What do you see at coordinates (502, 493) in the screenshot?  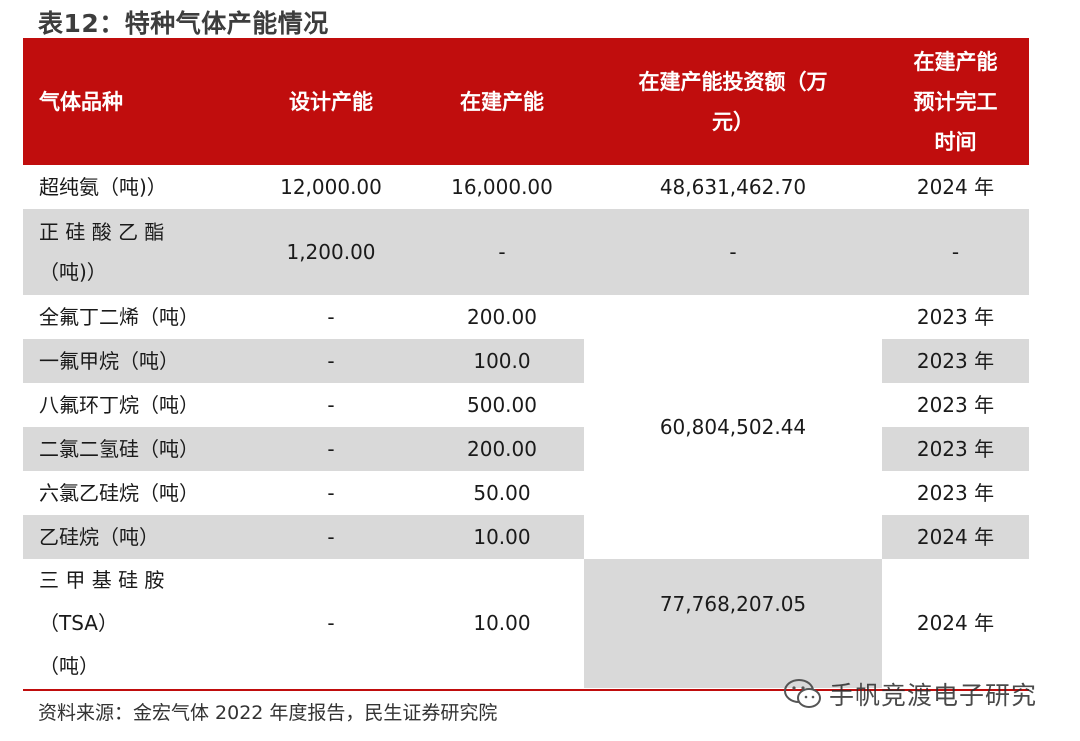 I see `cell-building: 50.00` at bounding box center [502, 493].